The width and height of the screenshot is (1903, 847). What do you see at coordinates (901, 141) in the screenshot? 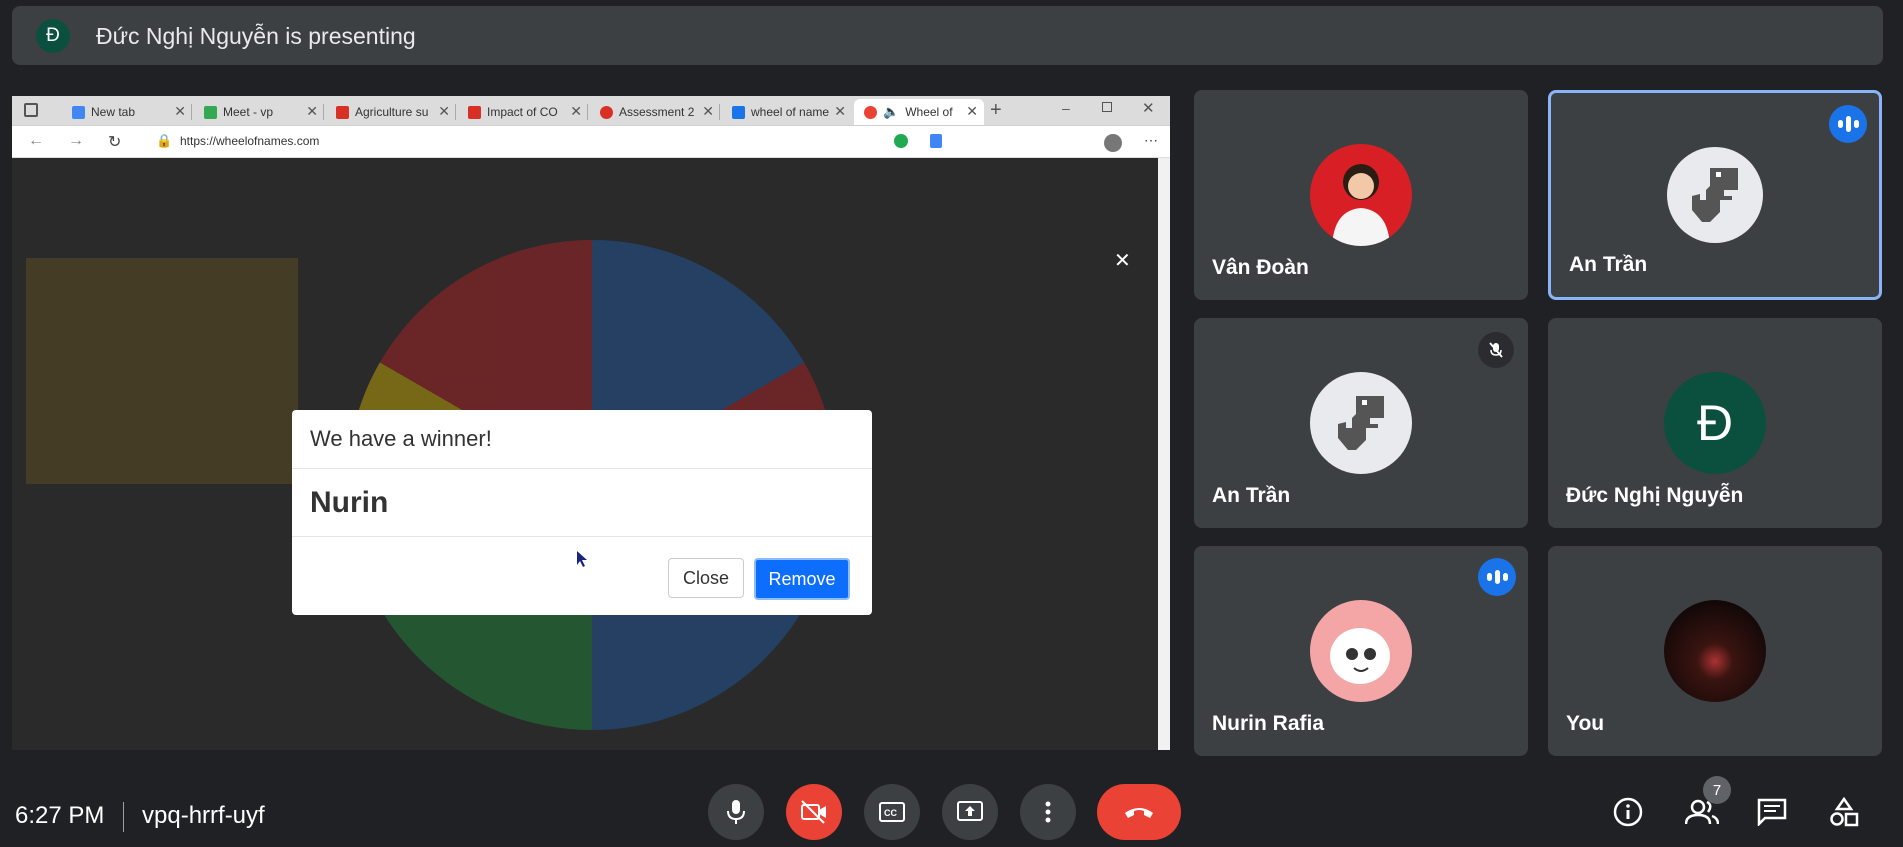
I see `grammarly-icon` at bounding box center [901, 141].